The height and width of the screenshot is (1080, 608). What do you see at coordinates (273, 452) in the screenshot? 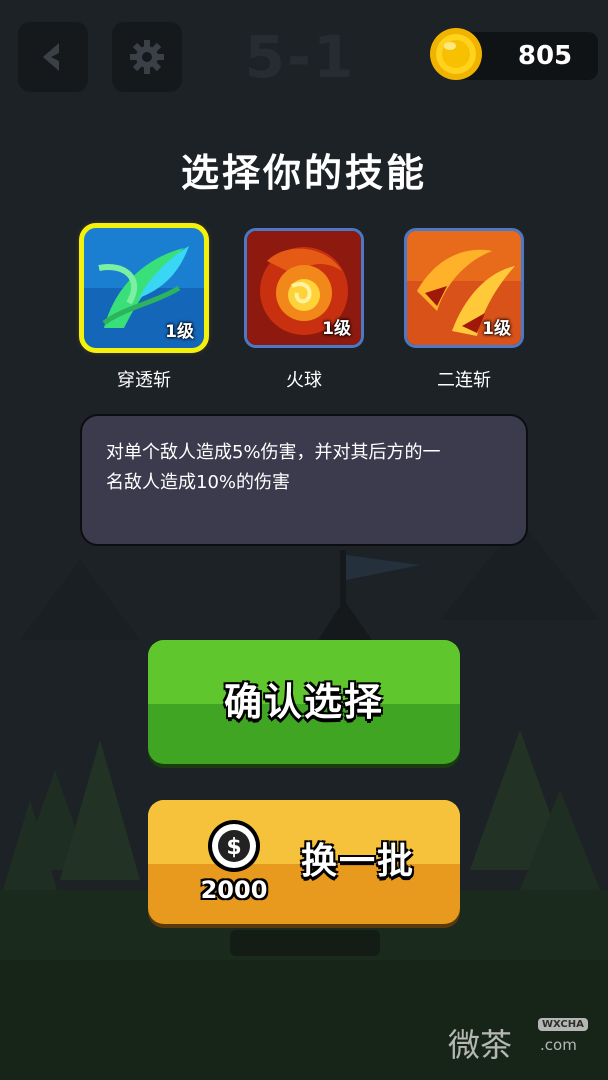
I see `description-line-1: 对单个敌人造成5%伤害，并对其后方的一` at bounding box center [273, 452].